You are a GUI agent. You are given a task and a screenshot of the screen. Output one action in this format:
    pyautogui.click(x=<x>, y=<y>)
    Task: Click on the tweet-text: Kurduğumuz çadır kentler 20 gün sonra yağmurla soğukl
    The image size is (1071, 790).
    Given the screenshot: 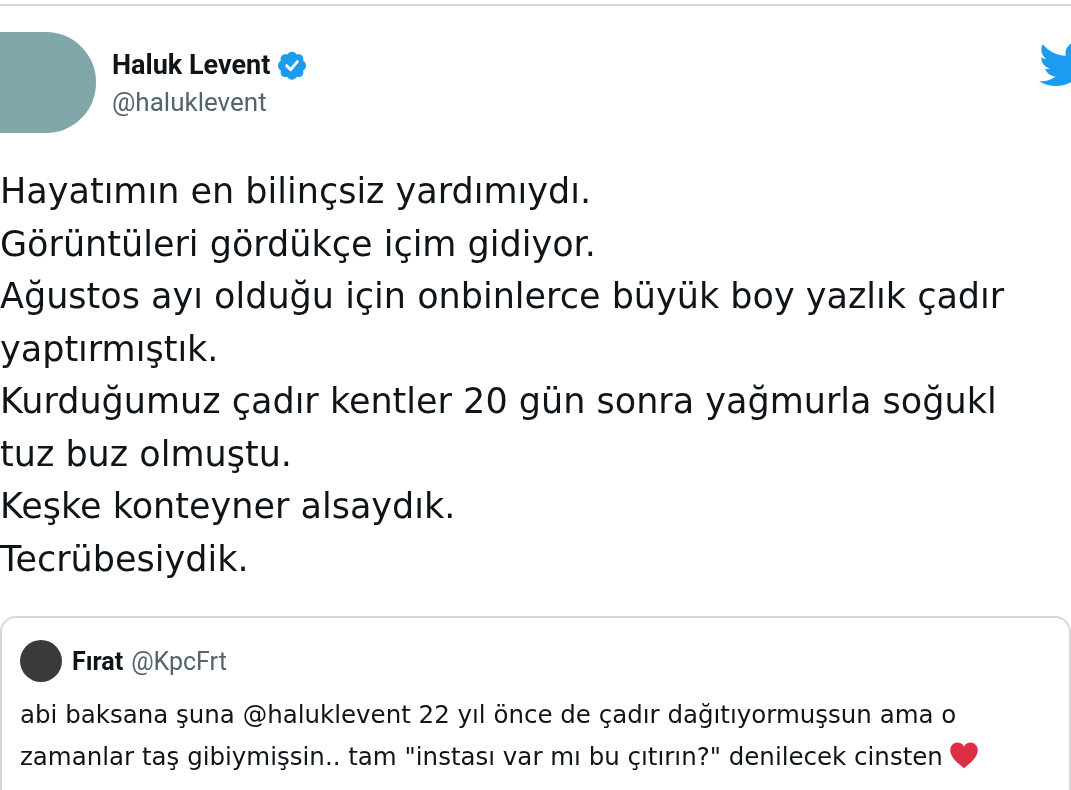 What is the action you would take?
    pyautogui.click(x=499, y=401)
    